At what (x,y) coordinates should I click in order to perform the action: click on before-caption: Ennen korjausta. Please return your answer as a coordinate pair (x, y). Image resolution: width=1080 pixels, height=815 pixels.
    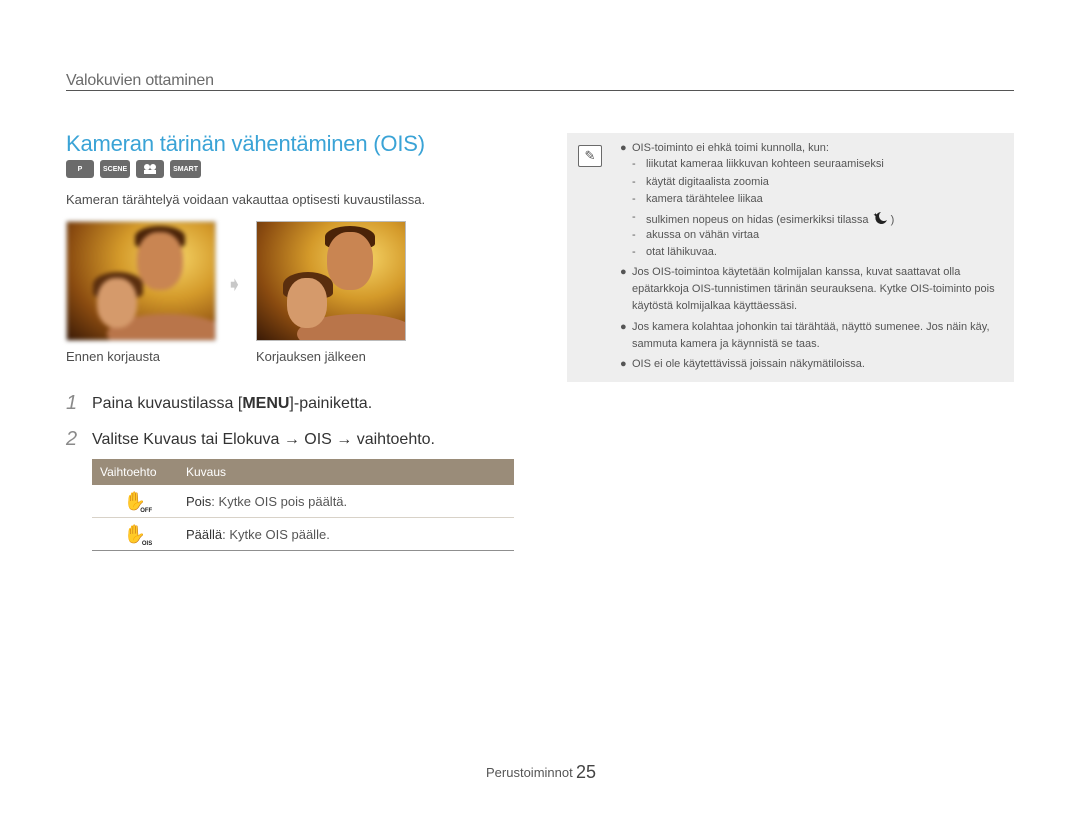
    Looking at the image, I should click on (113, 356).